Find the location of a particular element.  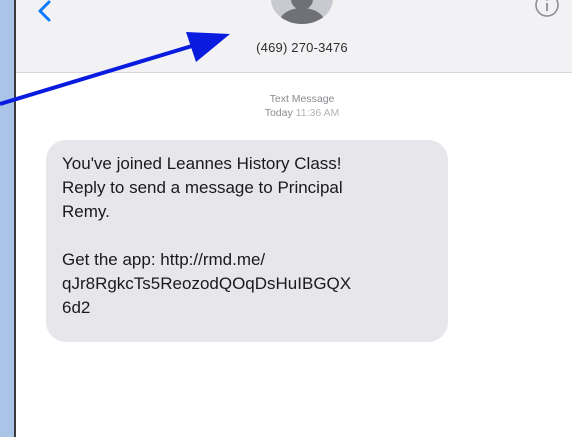

date-time: Today 11:36 AM is located at coordinates (294, 113).